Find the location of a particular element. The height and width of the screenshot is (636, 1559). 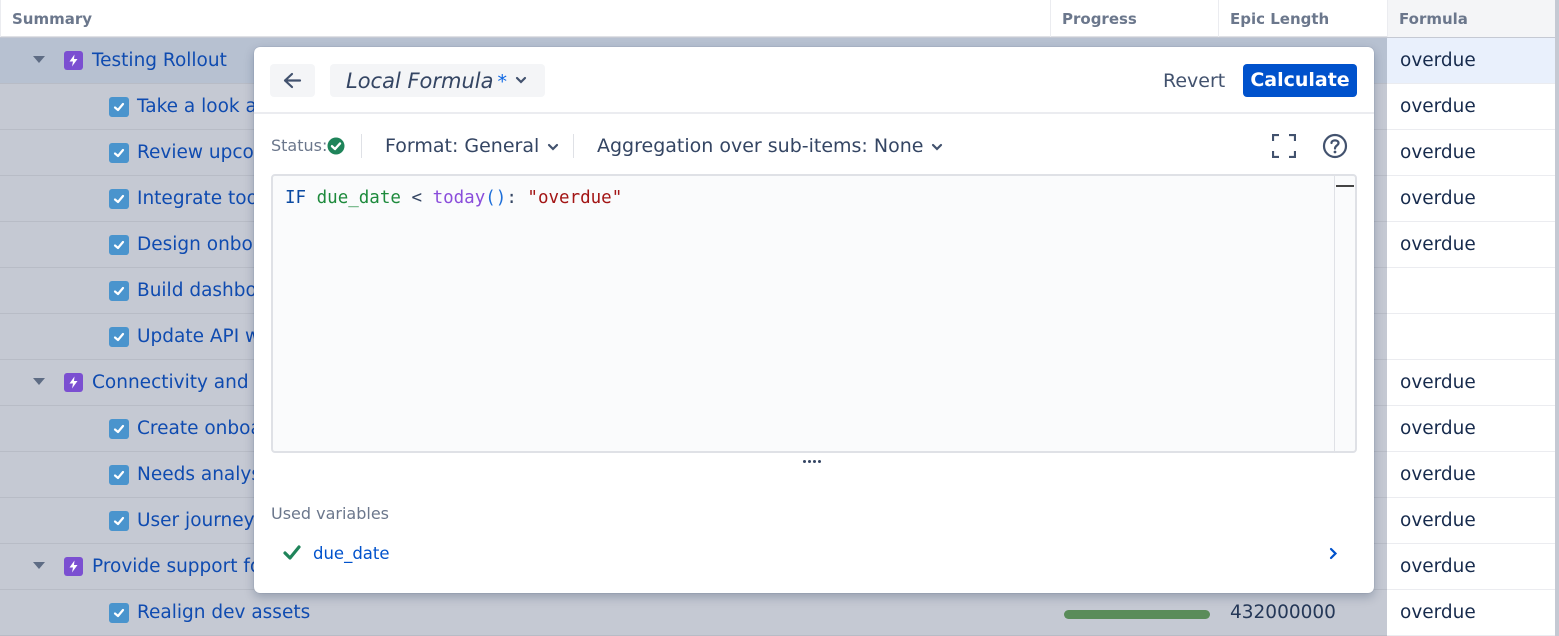

column-header-progress: Progress is located at coordinates (1134, 18).